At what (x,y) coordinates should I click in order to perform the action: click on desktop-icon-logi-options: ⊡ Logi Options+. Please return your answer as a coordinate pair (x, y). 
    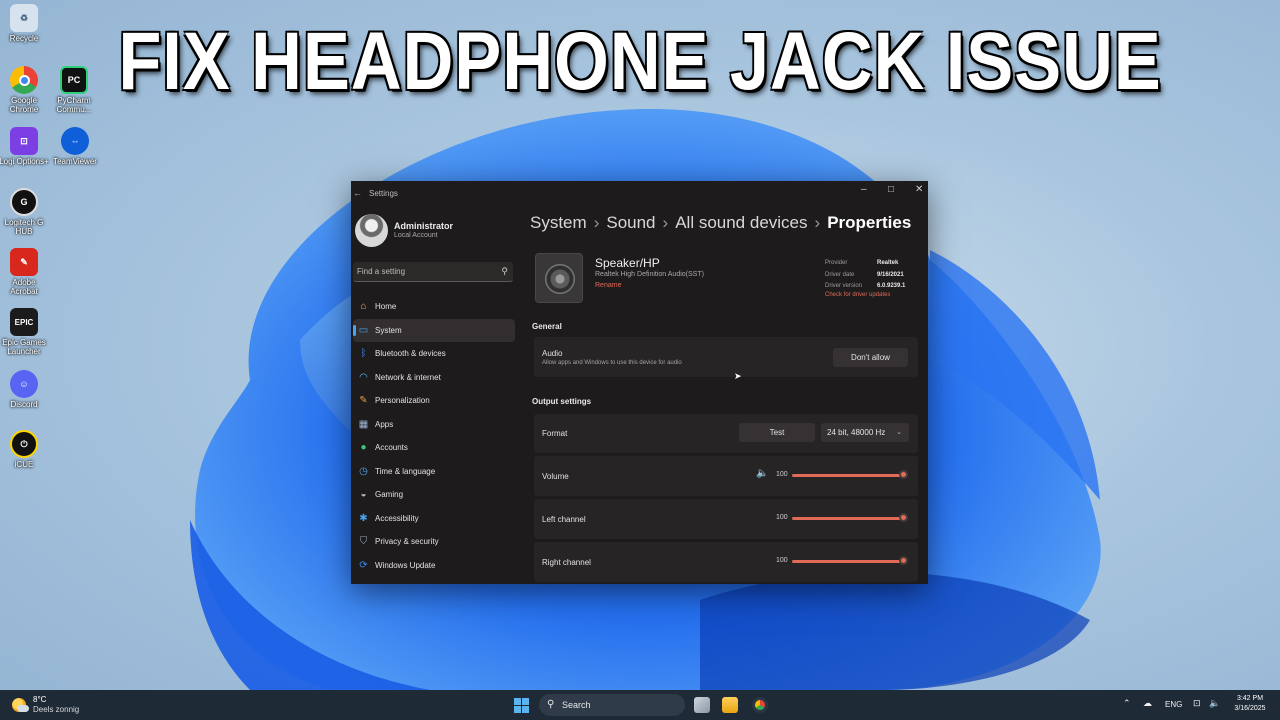
    Looking at the image, I should click on (25, 146).